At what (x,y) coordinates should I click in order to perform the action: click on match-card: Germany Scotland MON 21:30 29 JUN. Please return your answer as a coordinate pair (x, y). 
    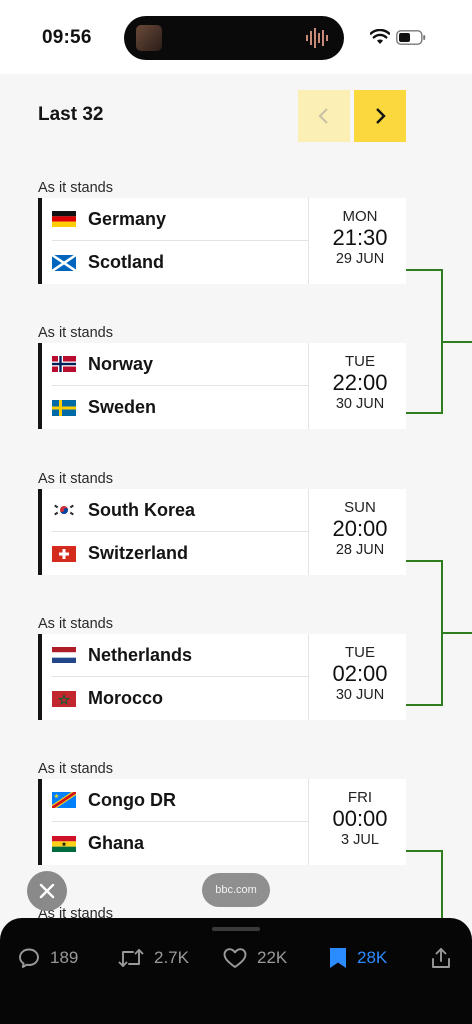
    Looking at the image, I should click on (222, 241).